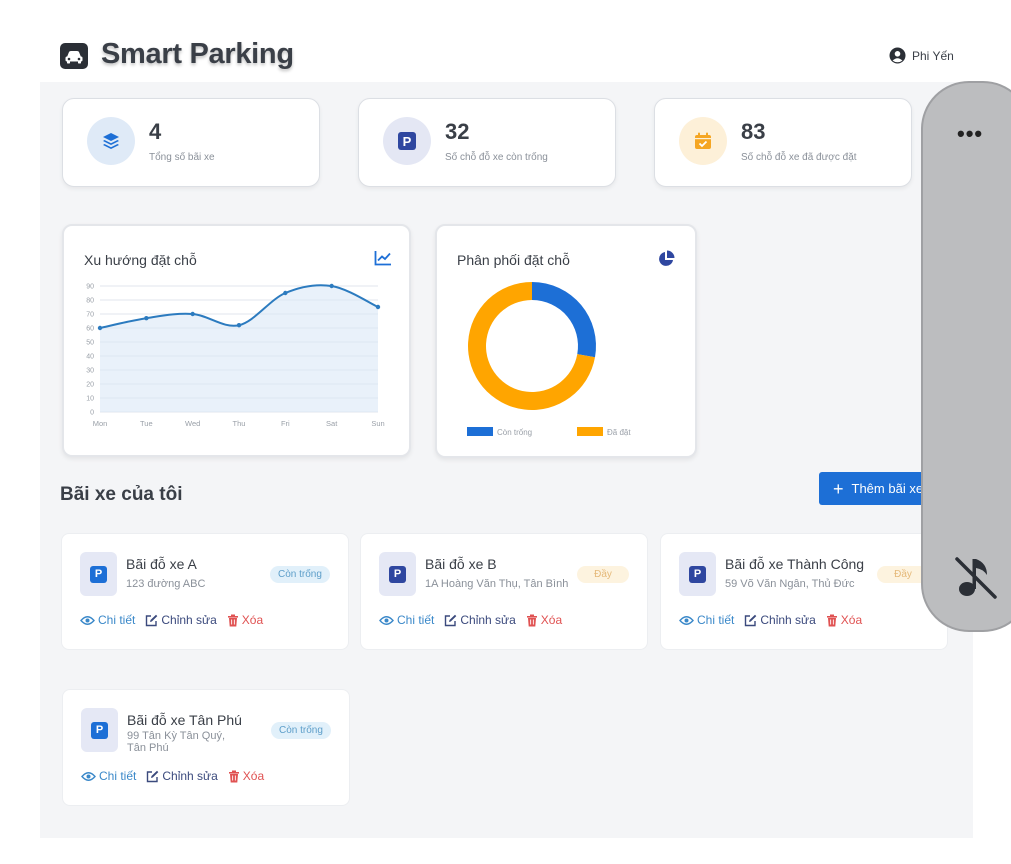 The image size is (1011, 864). I want to click on y-tick-label: 70, so click(90, 315).